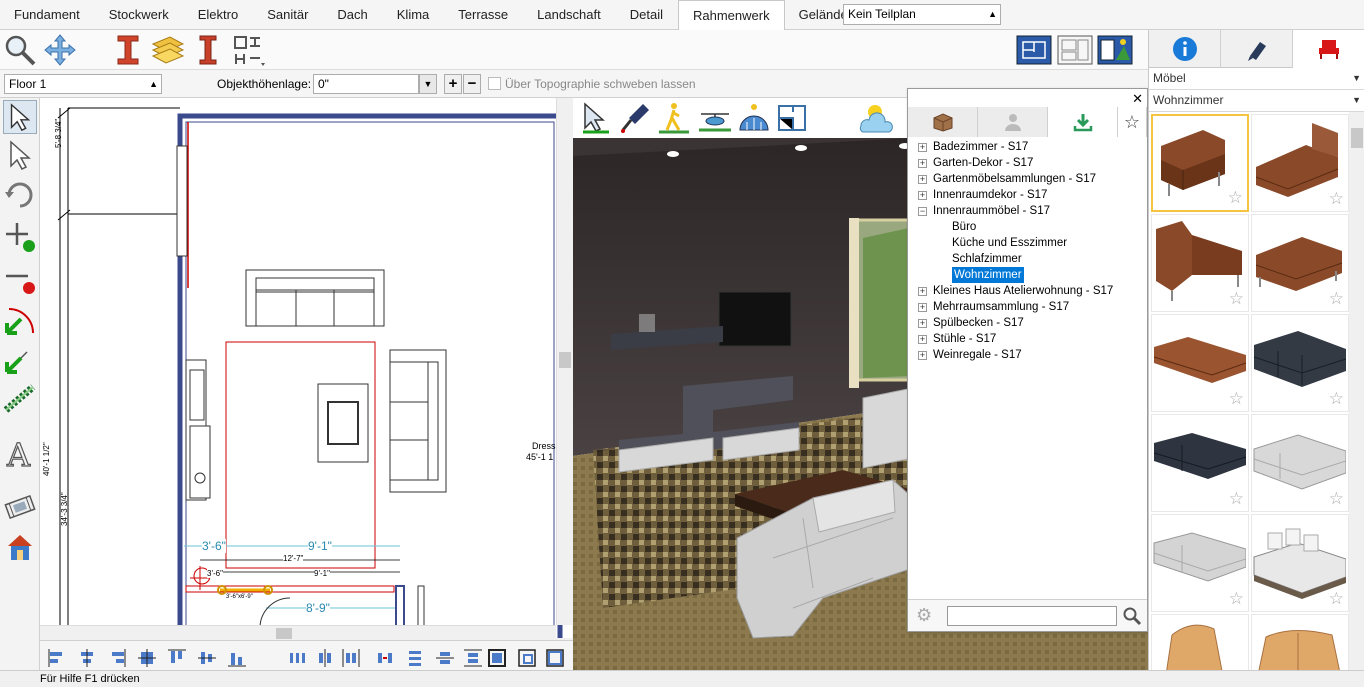 The image size is (1364, 687). What do you see at coordinates (1132, 616) in the screenshot?
I see `search-icon` at bounding box center [1132, 616].